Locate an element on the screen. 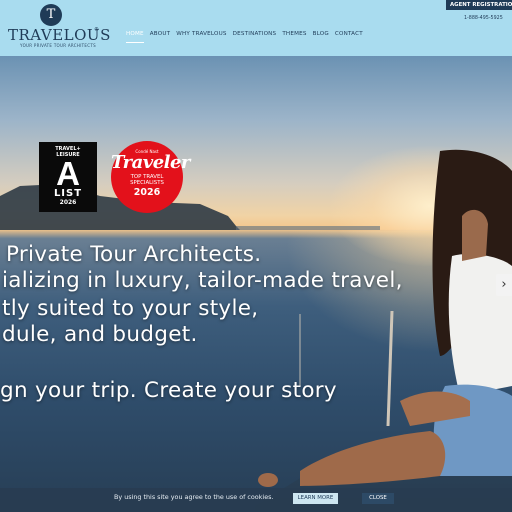 The width and height of the screenshot is (512, 512). nav-destinations: DESTINATIONS is located at coordinates (255, 37).